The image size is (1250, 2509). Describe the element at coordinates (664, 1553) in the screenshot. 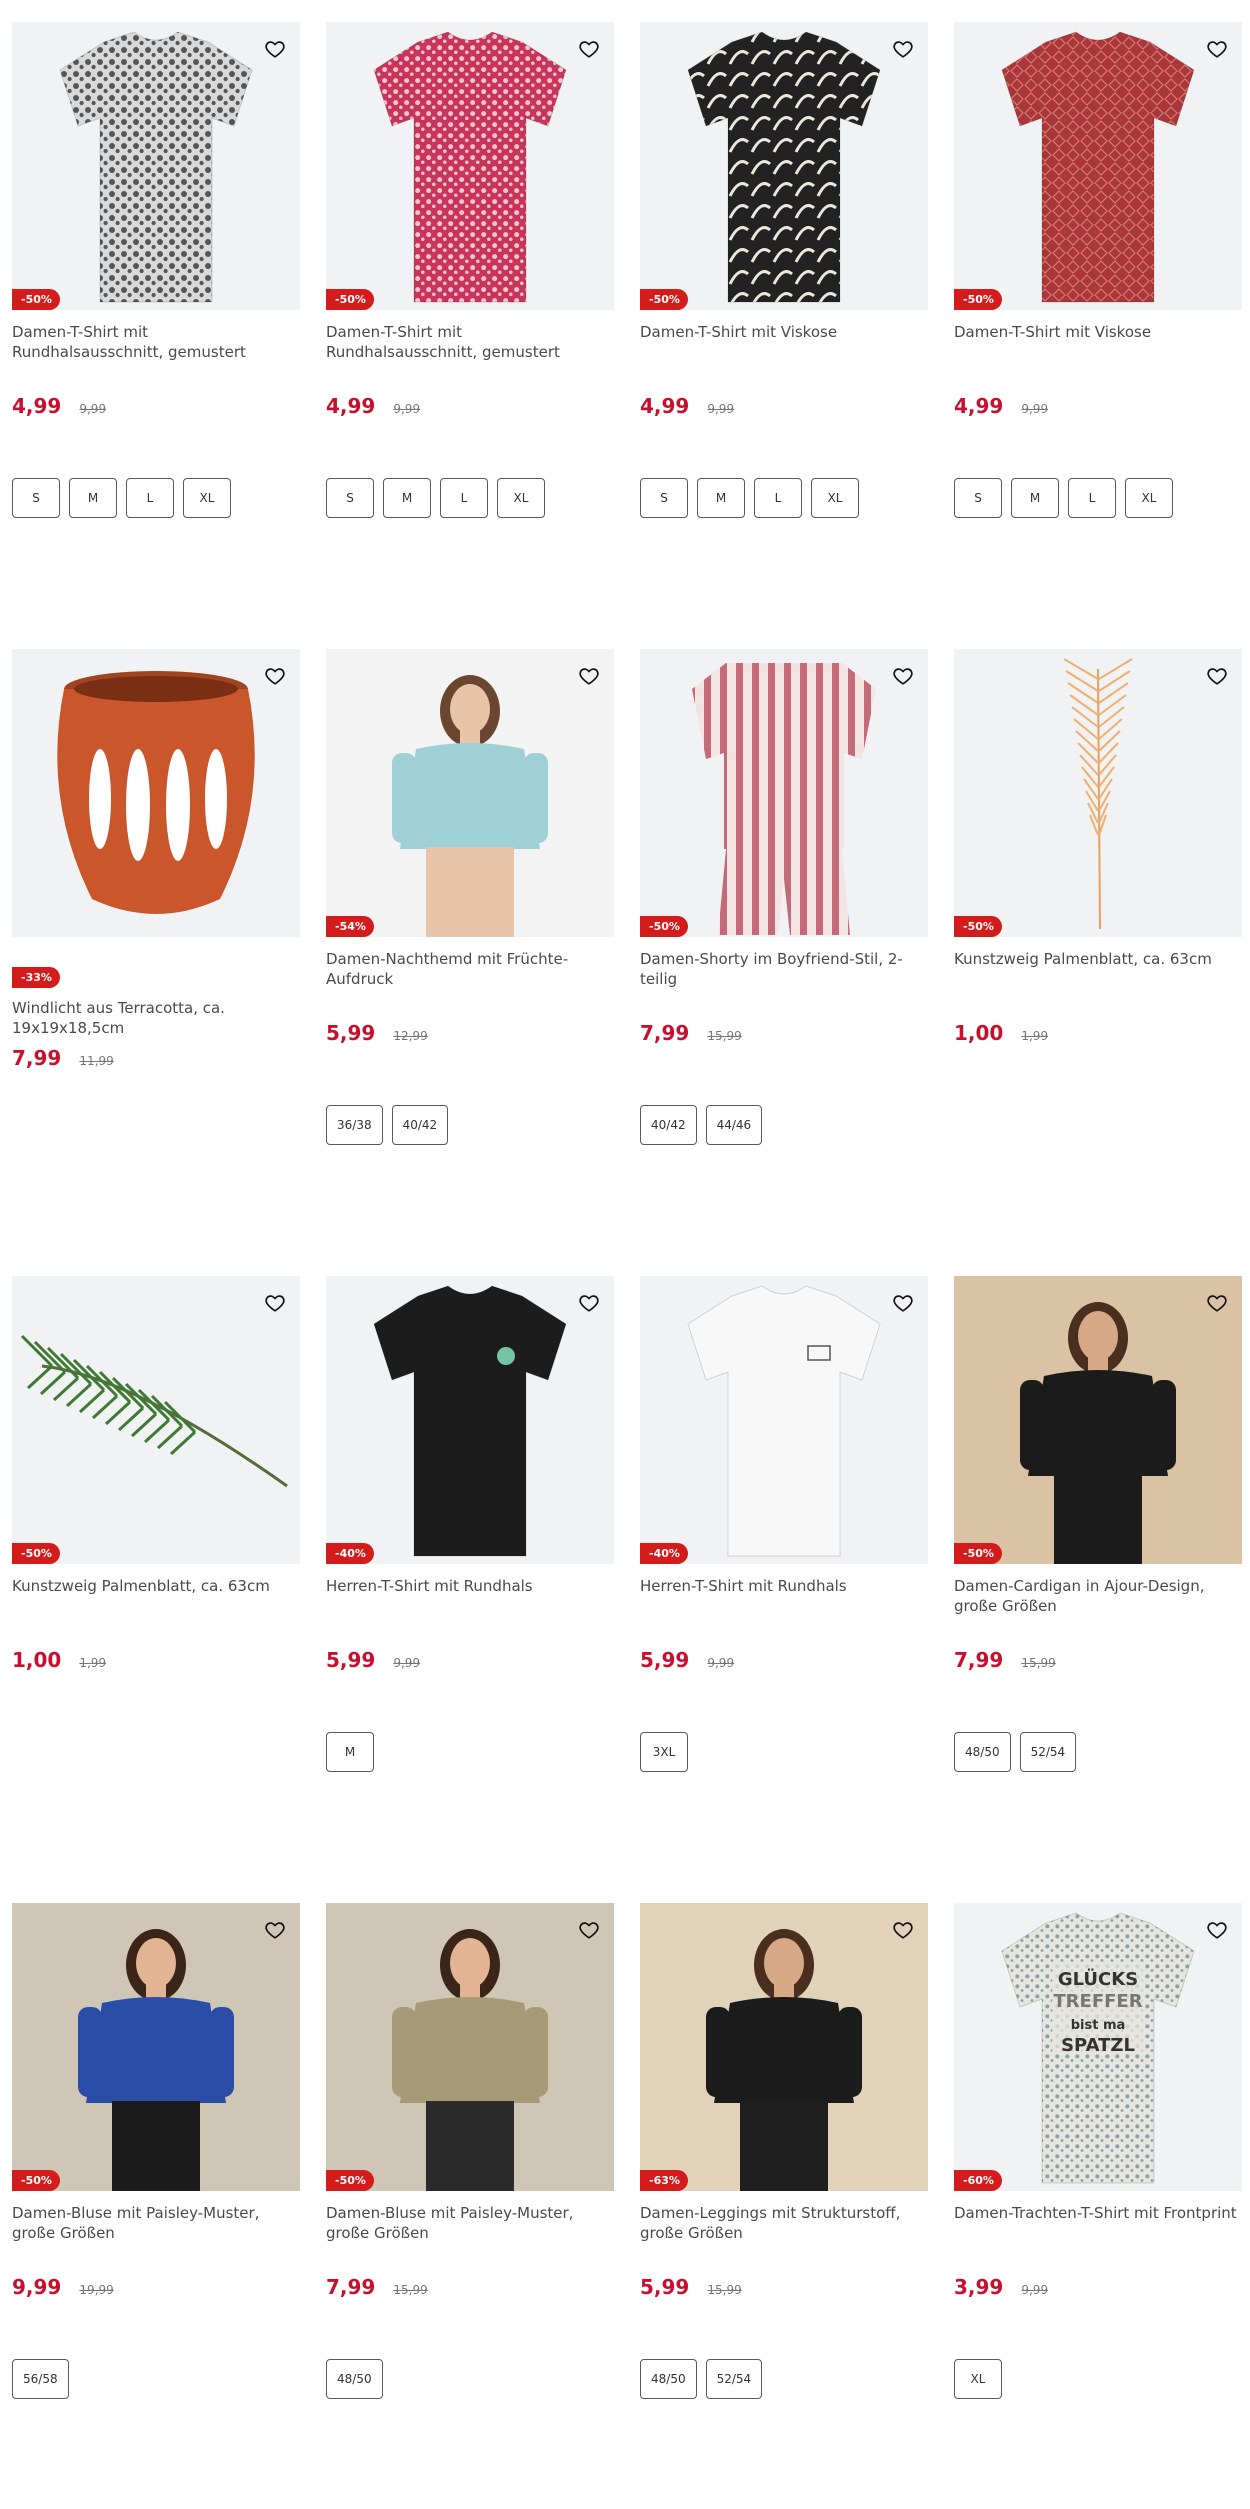

I see `discount-badge: -40%` at that location.